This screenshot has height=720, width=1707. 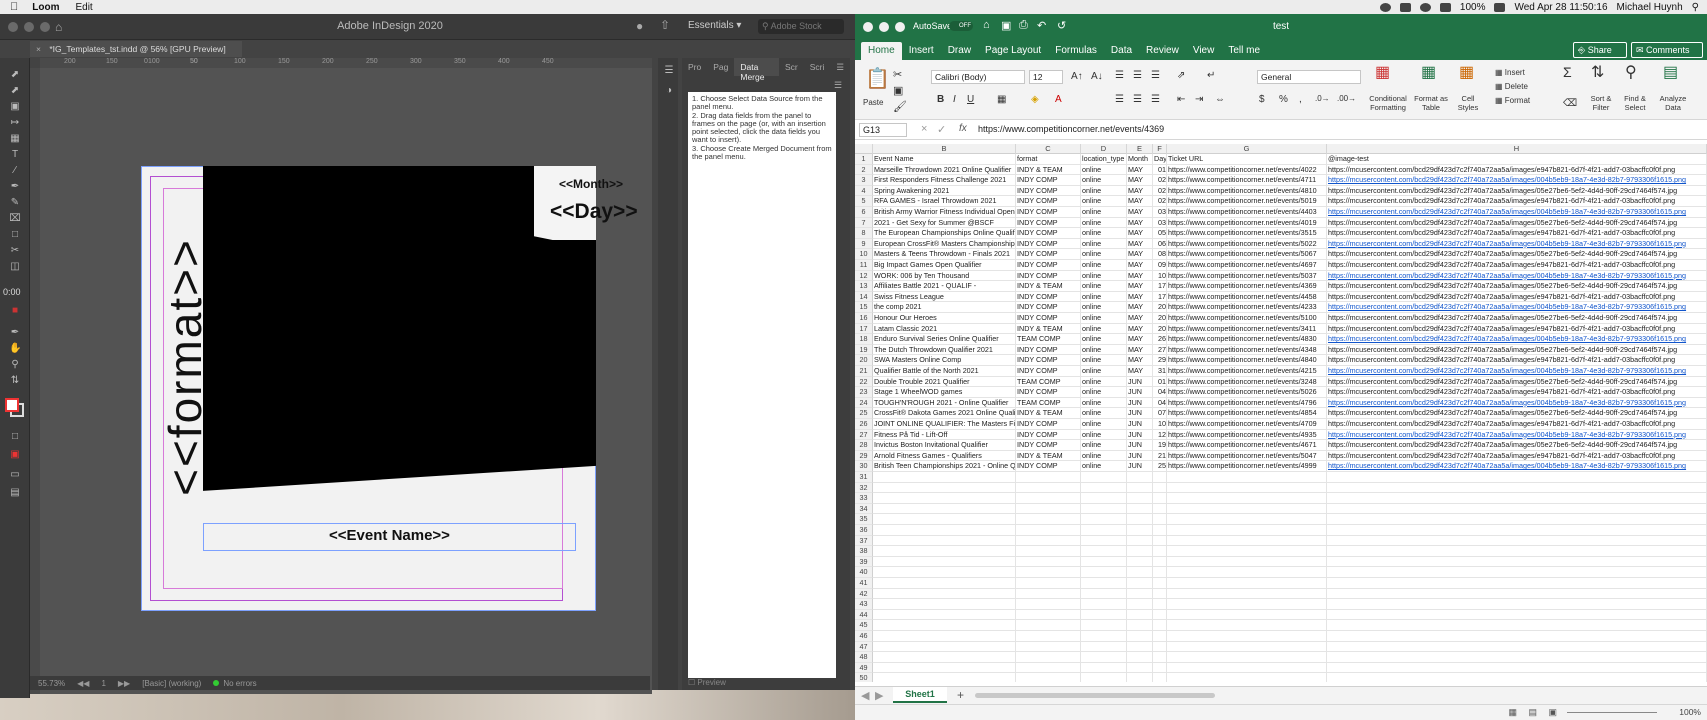 I want to click on cloud-tray-icon, so click(x=1425, y=7).